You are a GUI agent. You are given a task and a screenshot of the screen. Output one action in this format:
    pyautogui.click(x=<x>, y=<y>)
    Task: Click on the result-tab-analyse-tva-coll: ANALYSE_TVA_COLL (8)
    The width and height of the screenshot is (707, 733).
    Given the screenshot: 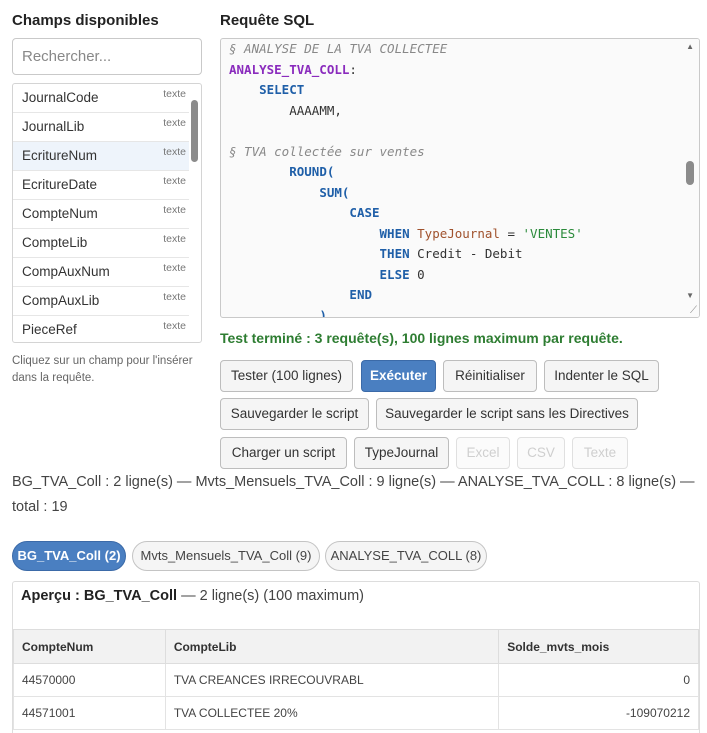 What is the action you would take?
    pyautogui.click(x=406, y=556)
    